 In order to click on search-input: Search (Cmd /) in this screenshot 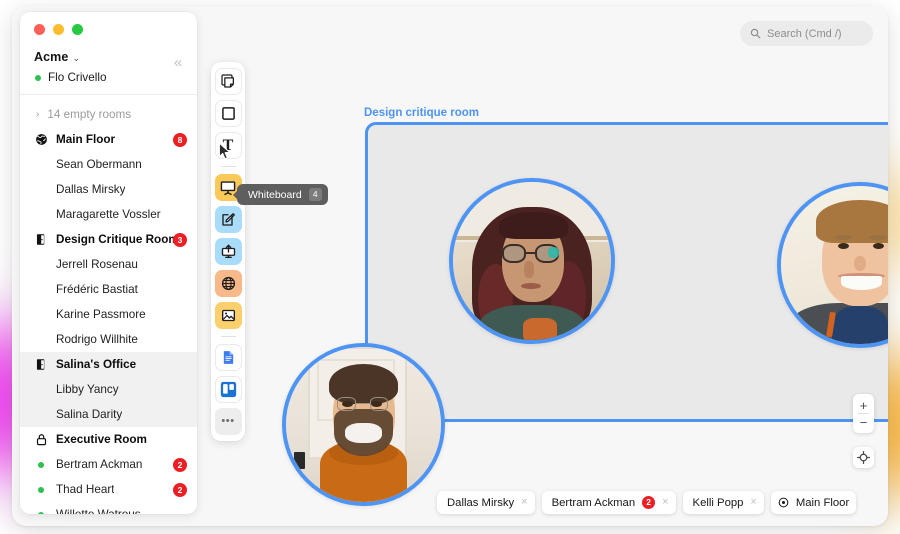, I will do `click(806, 33)`.